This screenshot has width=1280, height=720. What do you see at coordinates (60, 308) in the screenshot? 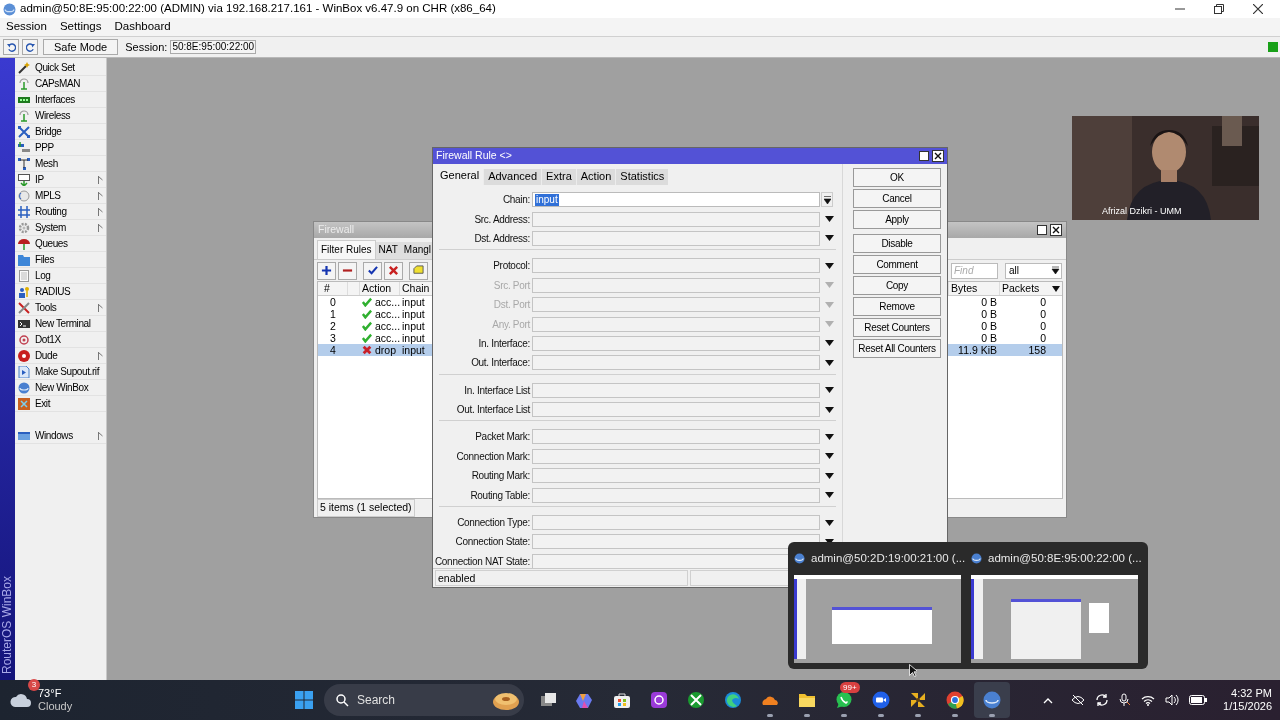
I see `sidebar-item: Tools` at bounding box center [60, 308].